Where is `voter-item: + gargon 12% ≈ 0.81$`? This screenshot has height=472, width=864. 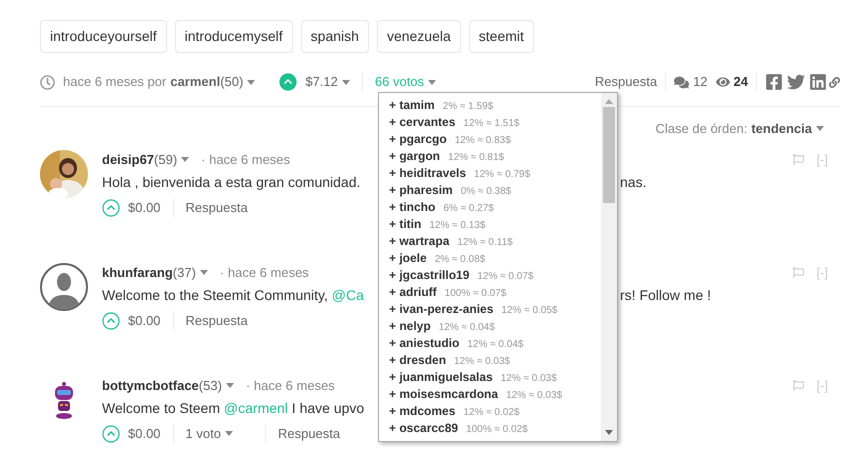 voter-item: + gargon 12% ≈ 0.81$ is located at coordinates (495, 155).